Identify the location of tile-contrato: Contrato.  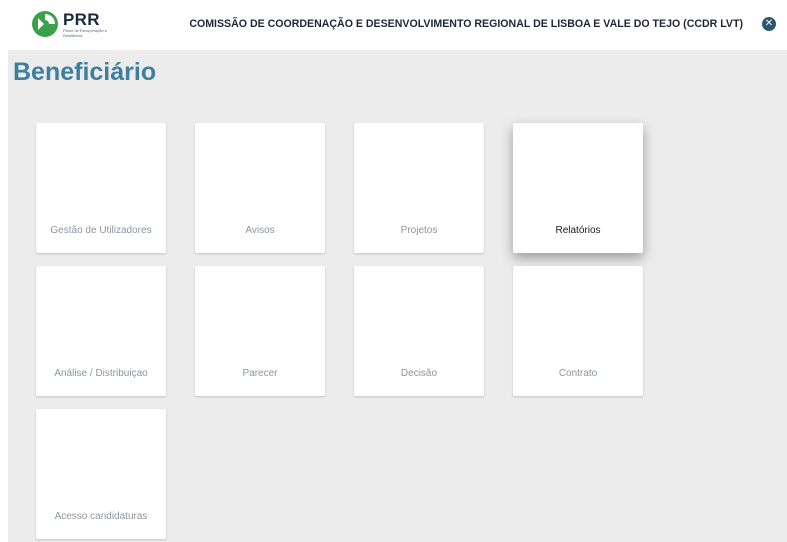
(578, 331).